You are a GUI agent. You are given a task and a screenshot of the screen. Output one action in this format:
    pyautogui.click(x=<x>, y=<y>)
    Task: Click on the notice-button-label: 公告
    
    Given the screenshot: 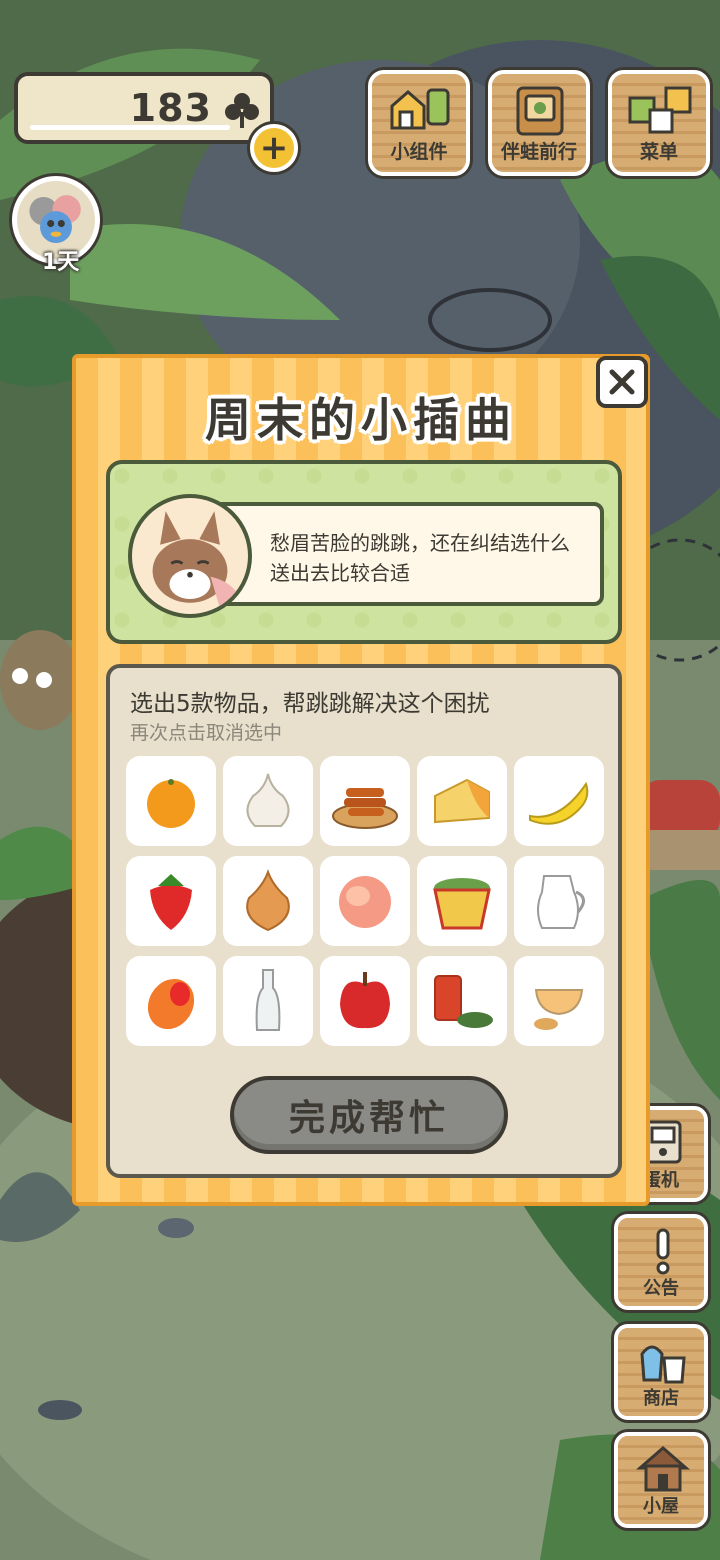 What is the action you would take?
    pyautogui.click(x=661, y=1288)
    